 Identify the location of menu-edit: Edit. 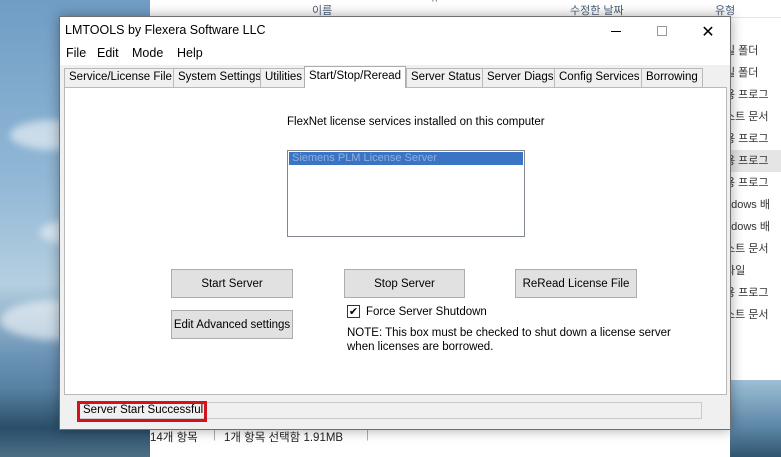
(108, 53).